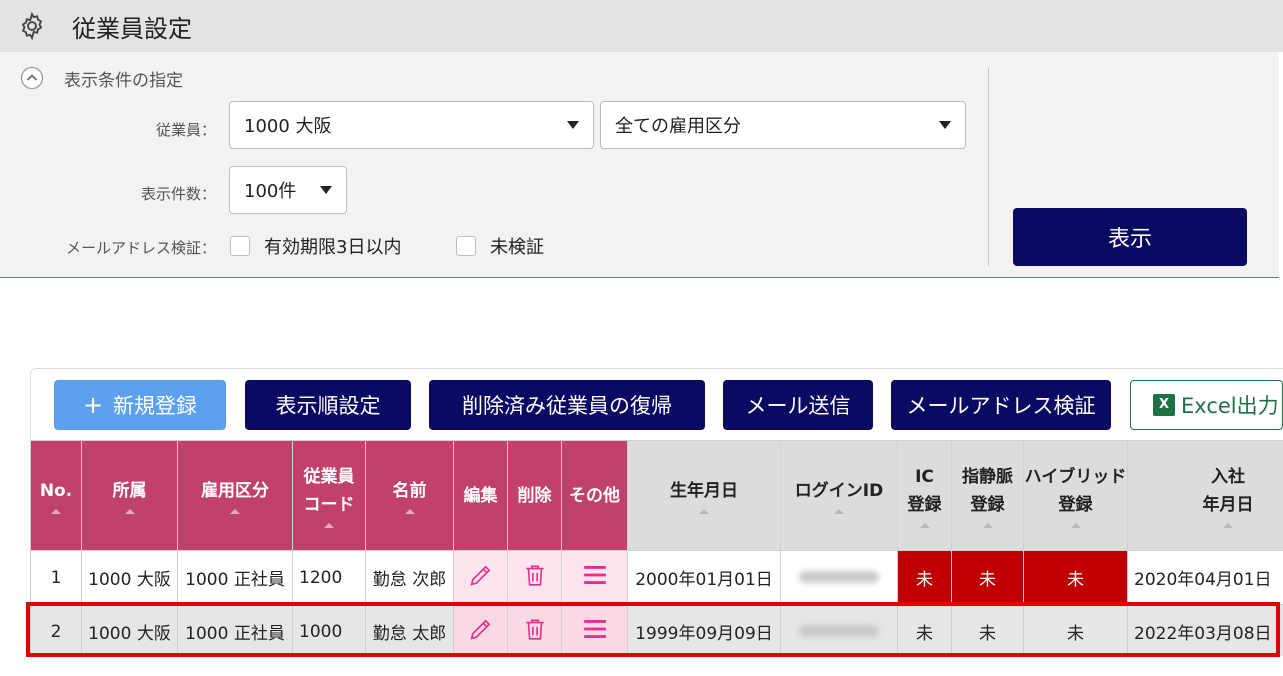  I want to click on col-edit: 編集, so click(480, 495).